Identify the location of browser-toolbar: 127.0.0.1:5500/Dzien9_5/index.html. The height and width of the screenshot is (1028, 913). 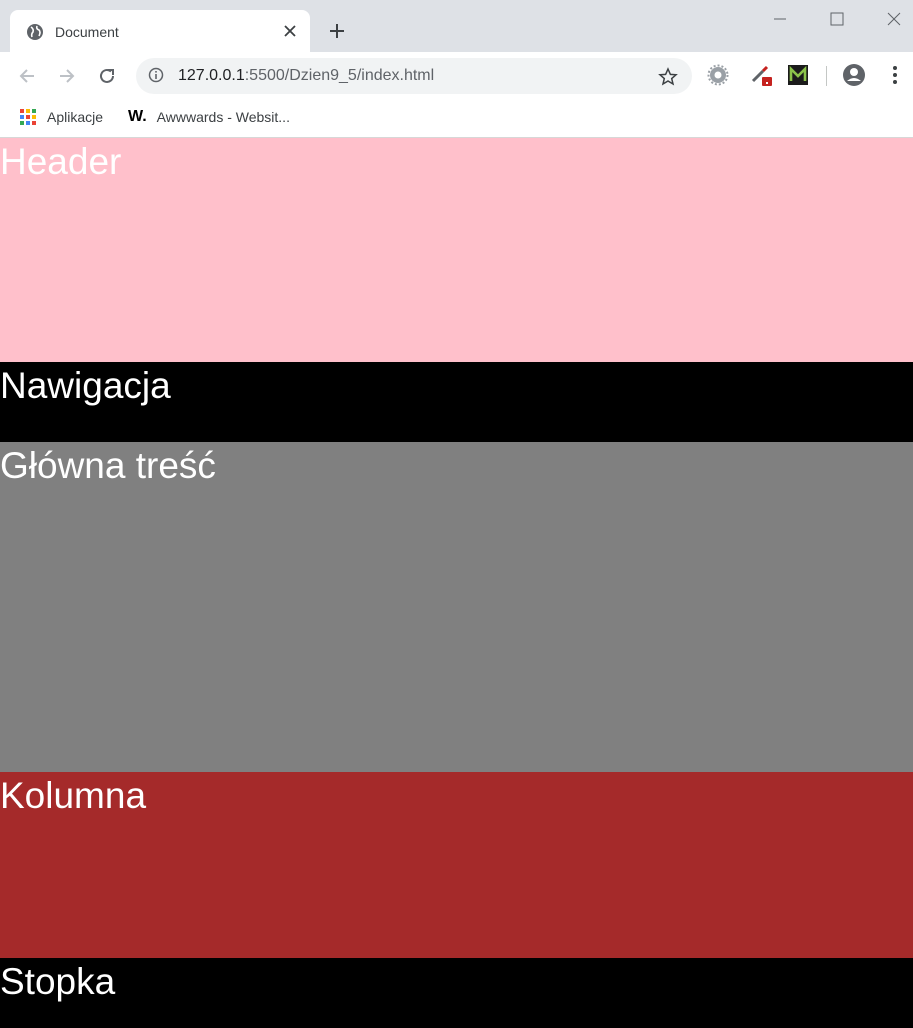
(456, 76).